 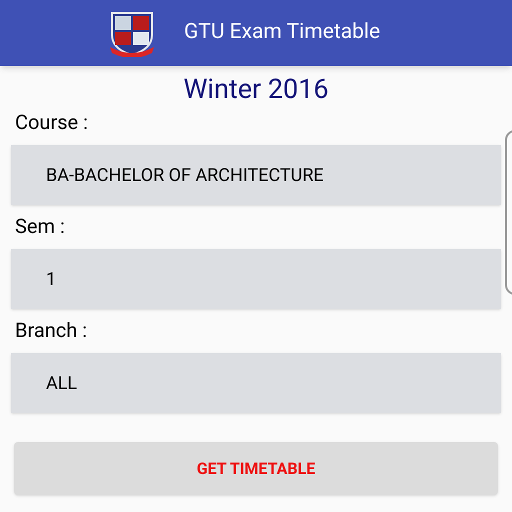 What do you see at coordinates (51, 330) in the screenshot?
I see `field-label: Branch :` at bounding box center [51, 330].